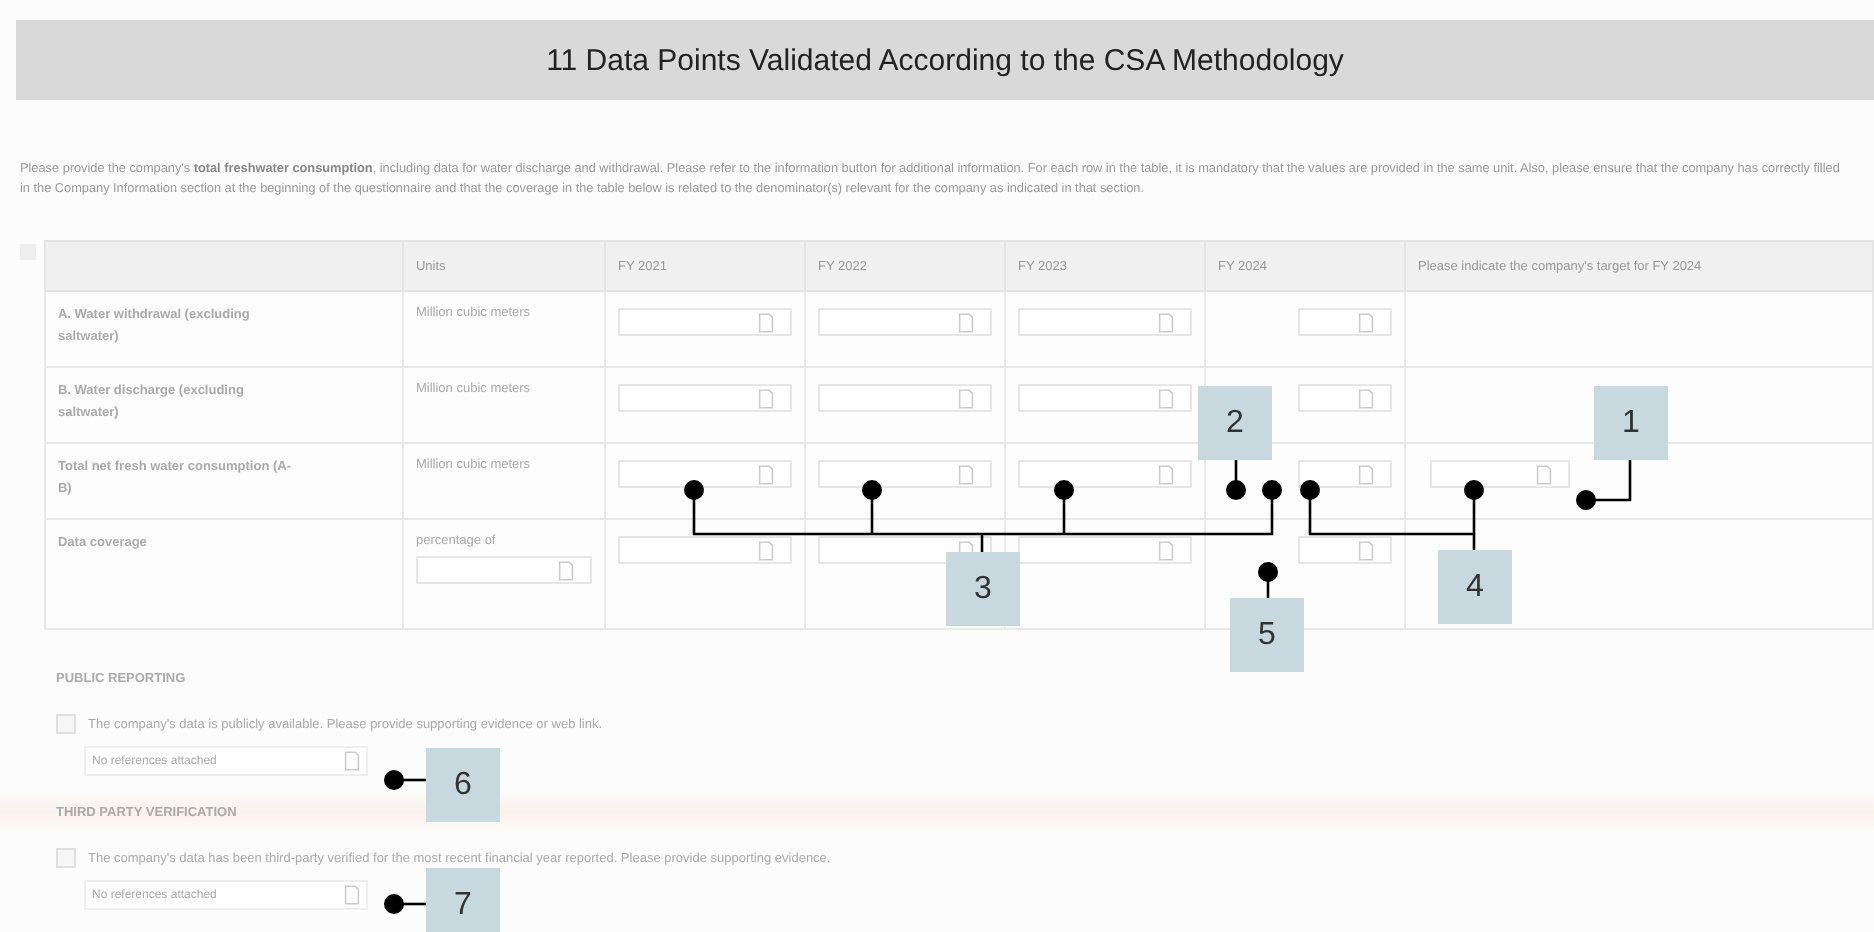 The height and width of the screenshot is (932, 1874). Describe the element at coordinates (1475, 587) in the screenshot. I see `callout-number: 4` at that location.